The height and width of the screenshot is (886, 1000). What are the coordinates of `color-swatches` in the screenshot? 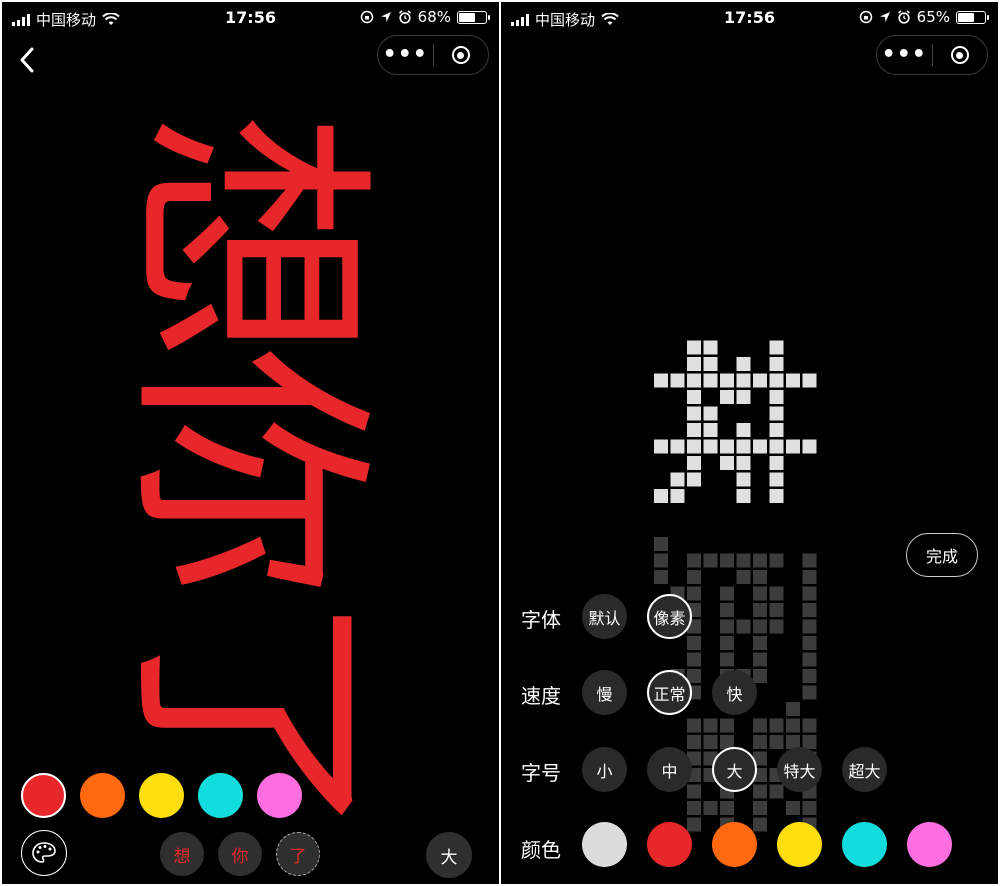 It's located at (161, 795).